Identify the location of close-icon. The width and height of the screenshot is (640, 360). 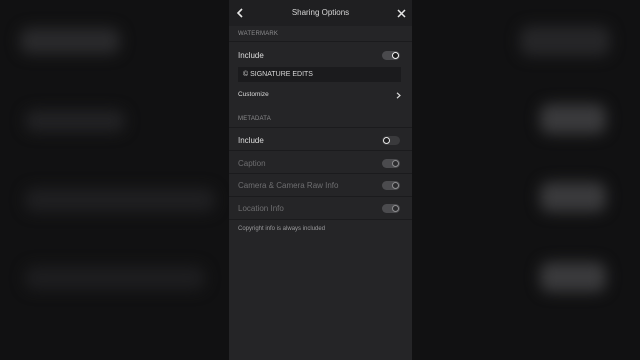
(401, 13).